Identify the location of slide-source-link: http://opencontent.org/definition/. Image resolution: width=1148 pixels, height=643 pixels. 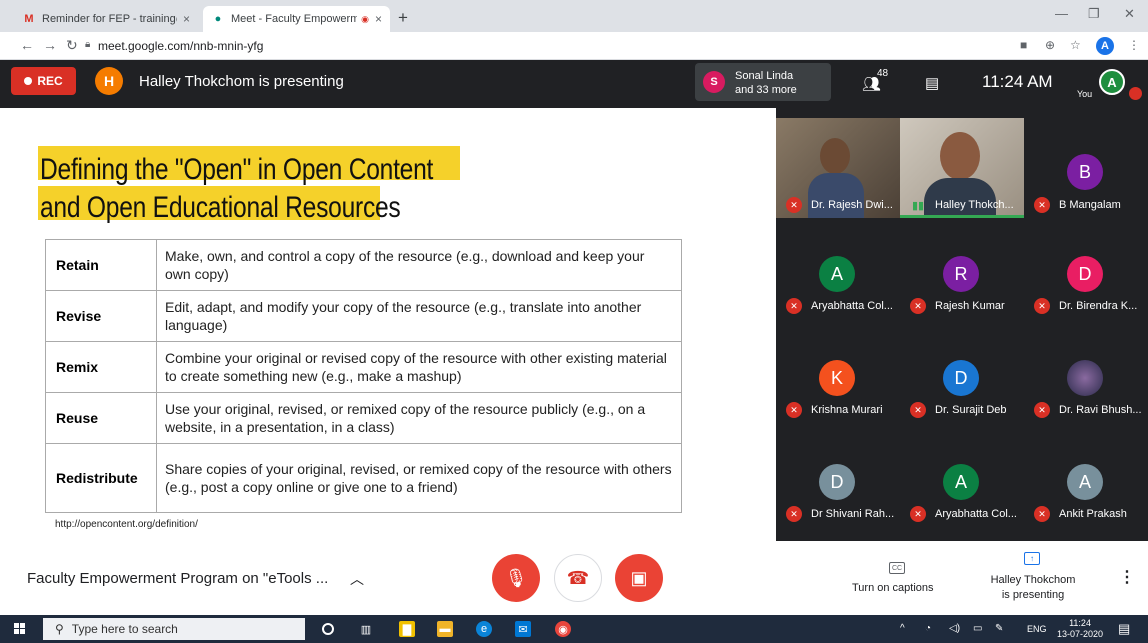
(126, 524).